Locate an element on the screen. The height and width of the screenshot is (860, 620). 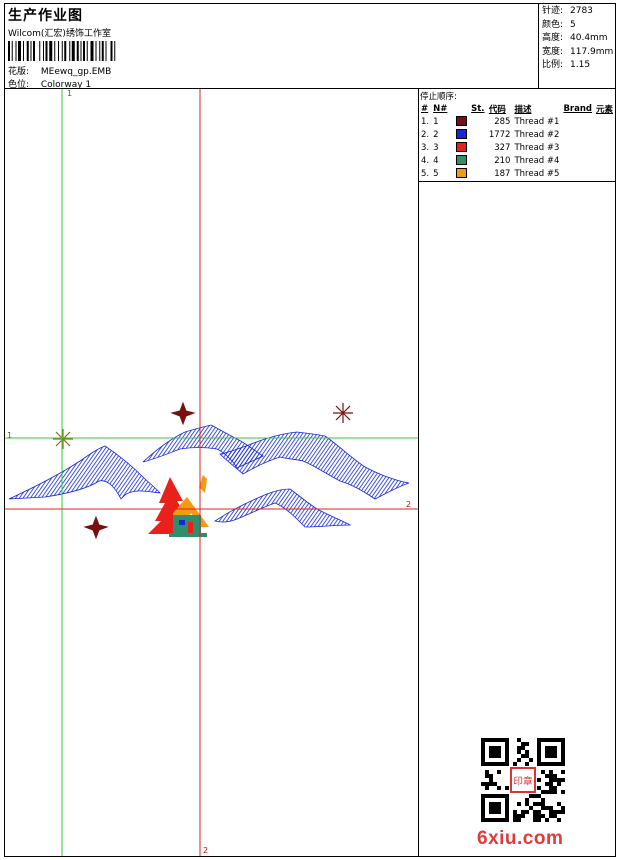
stat-width: 宽度: 117.9mm is located at coordinates (578, 51).